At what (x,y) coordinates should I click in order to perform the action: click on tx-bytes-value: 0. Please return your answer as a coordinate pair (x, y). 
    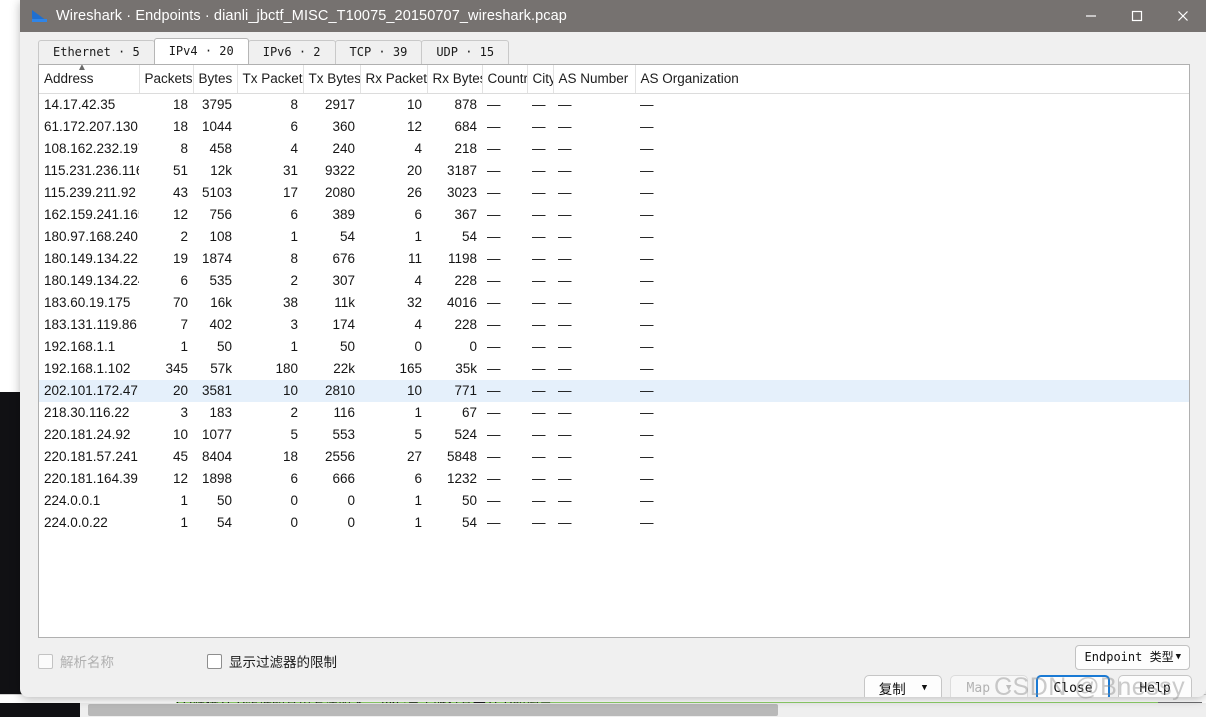
    Looking at the image, I should click on (351, 522).